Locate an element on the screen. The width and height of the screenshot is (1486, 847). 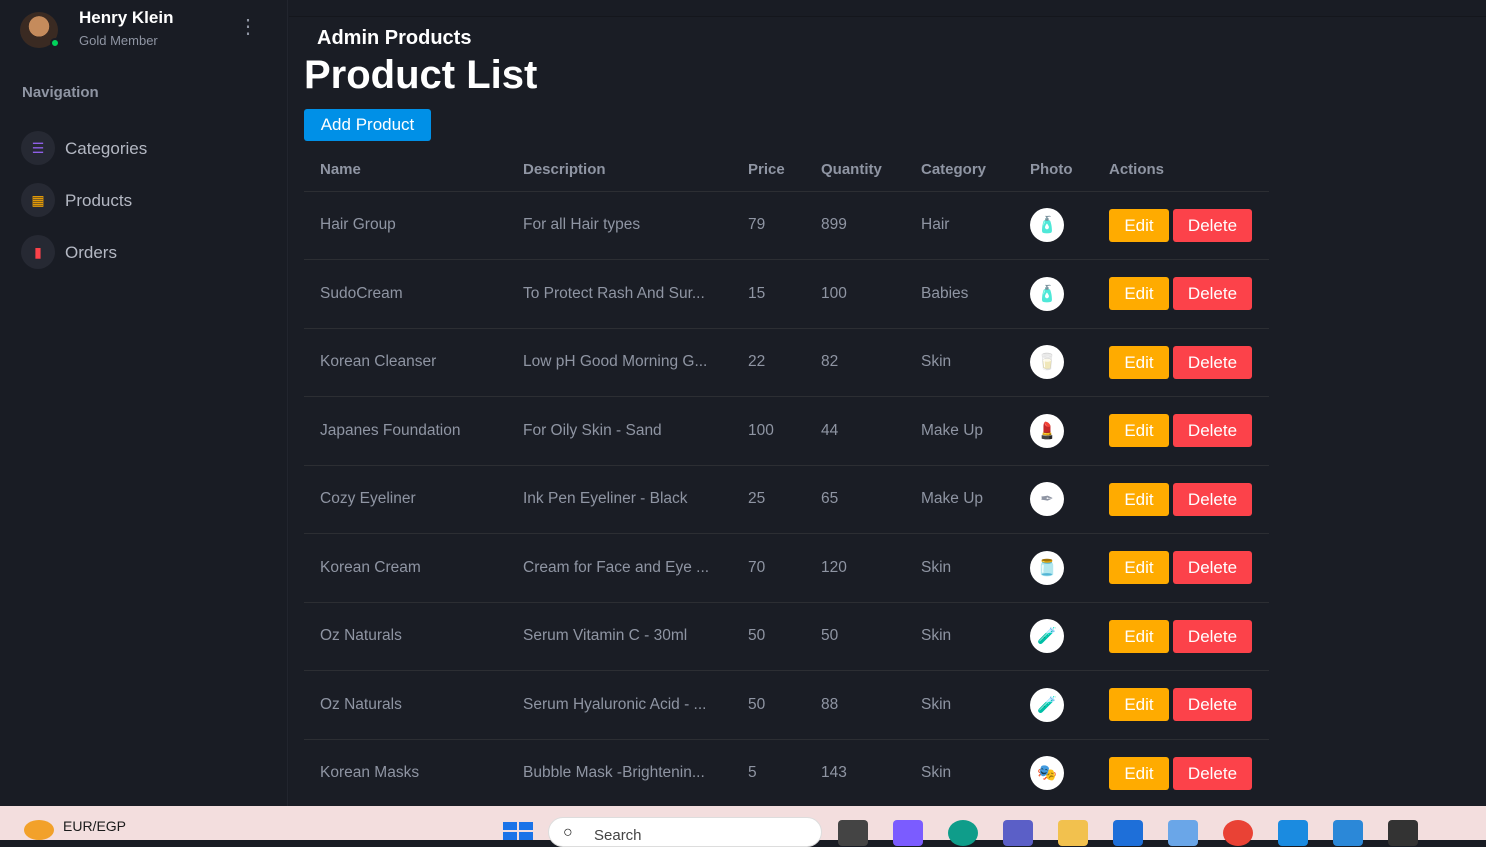
currency-widget: EUR/EGP is located at coordinates (94, 826).